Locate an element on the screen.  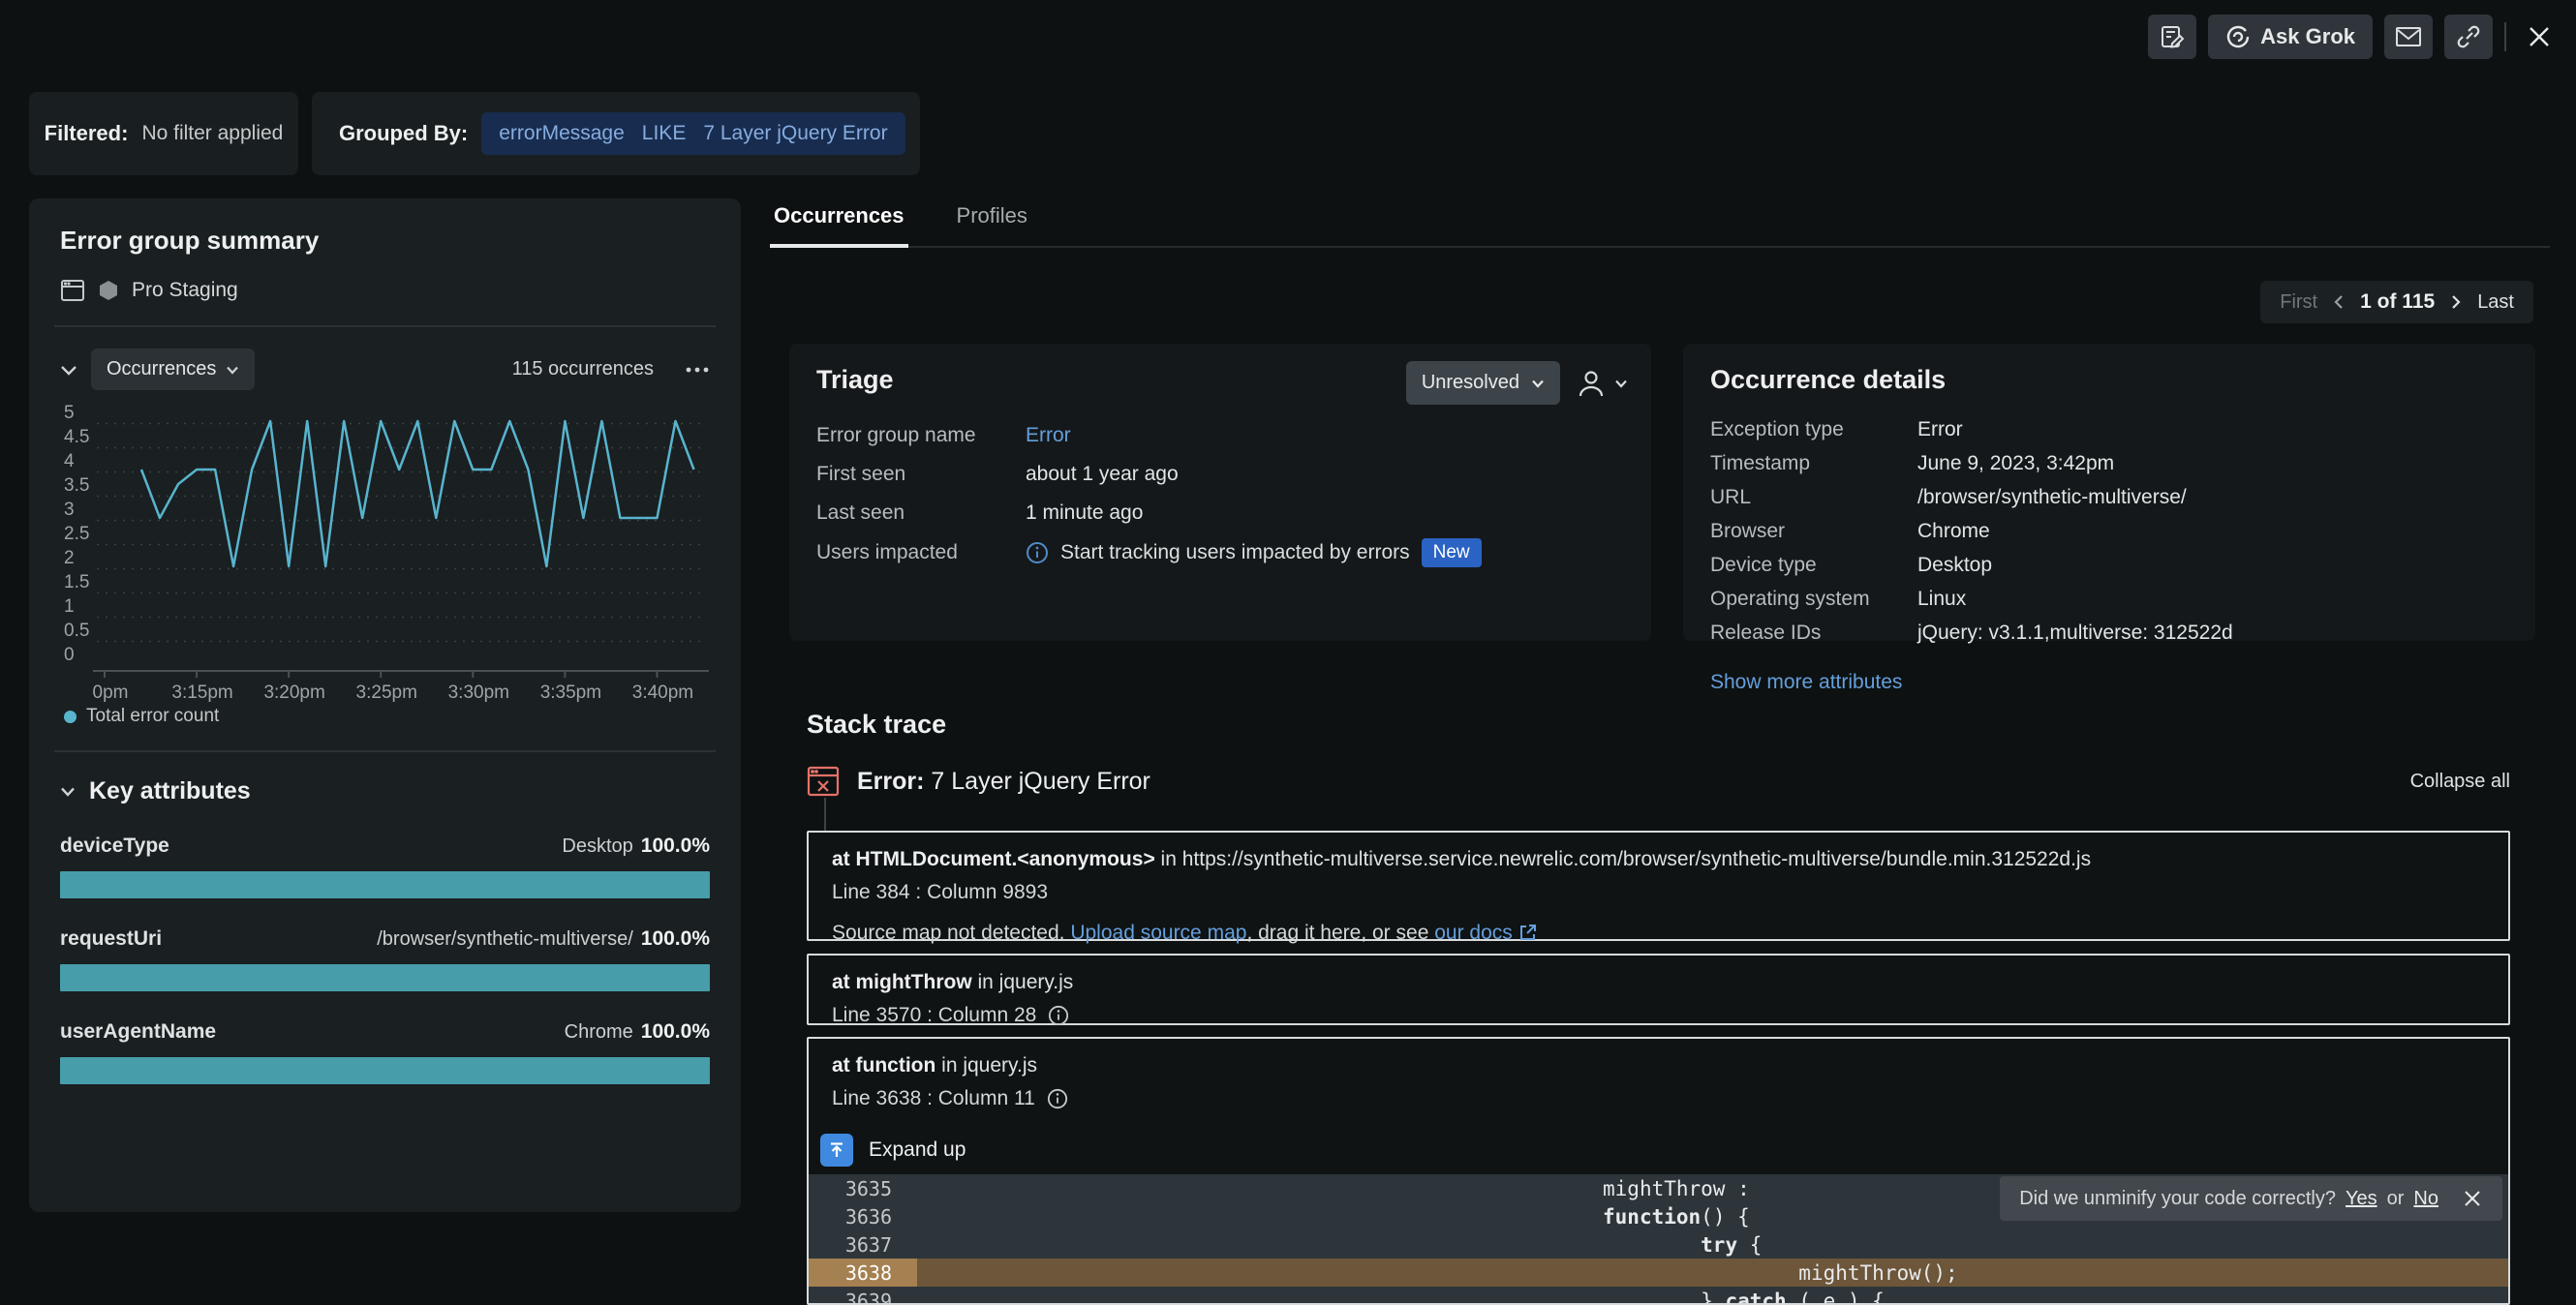
legend-dot-icon is located at coordinates (70, 716).